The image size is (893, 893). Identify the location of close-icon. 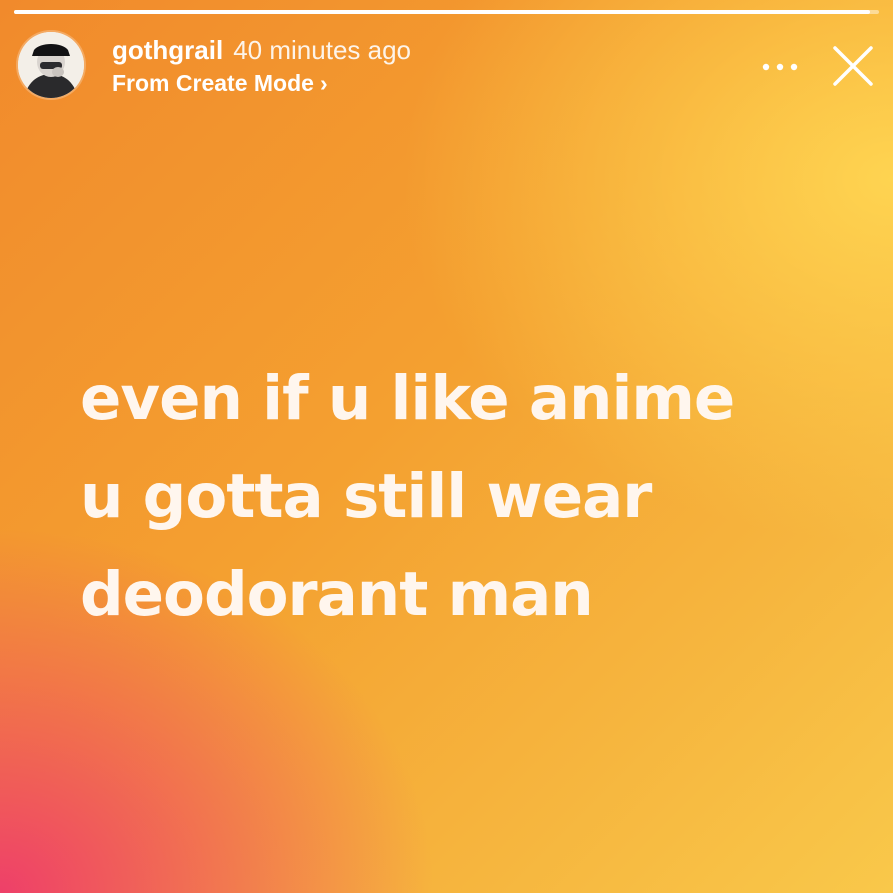
(853, 66).